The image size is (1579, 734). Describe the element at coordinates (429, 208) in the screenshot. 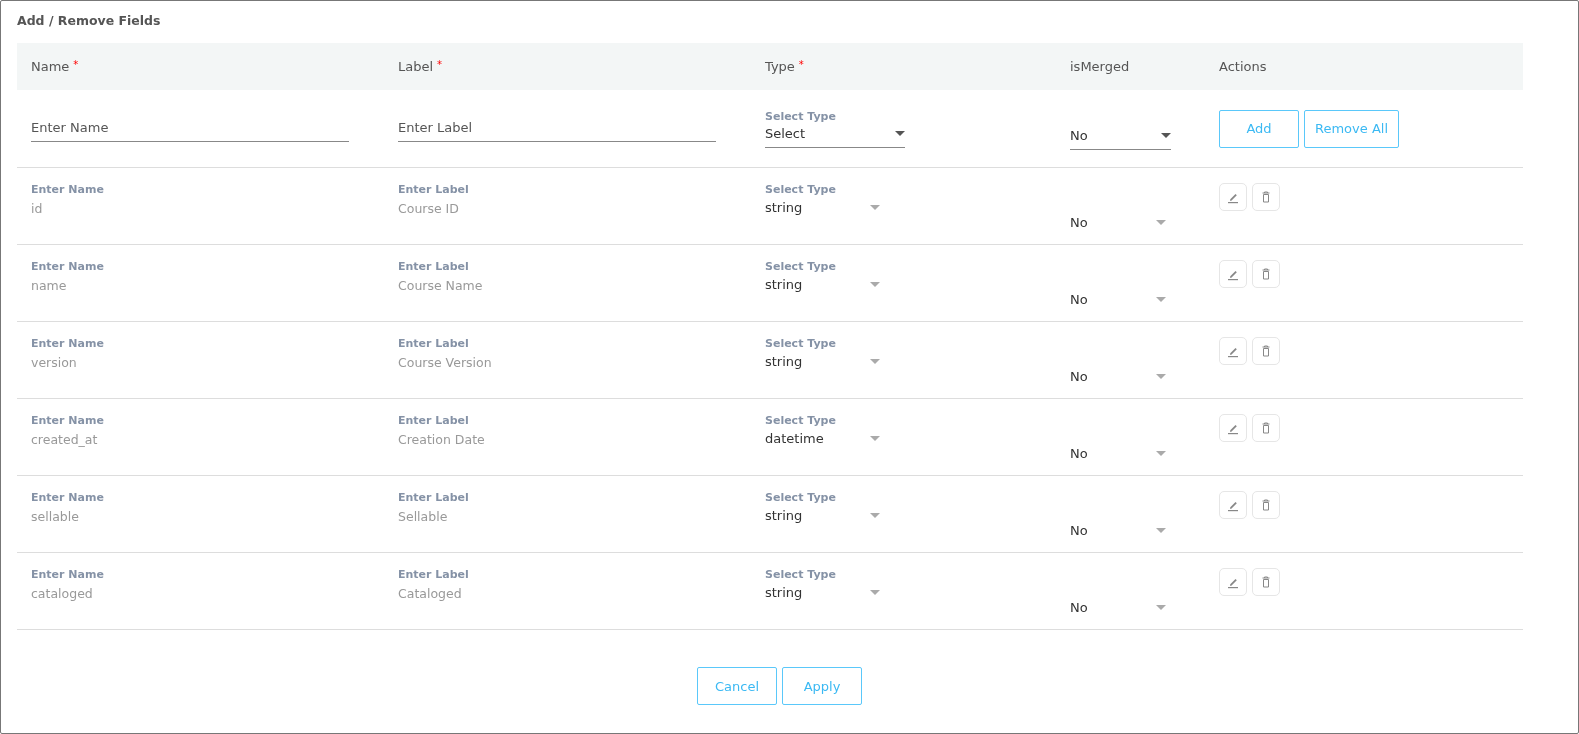

I see `label-value: Course ID` at that location.